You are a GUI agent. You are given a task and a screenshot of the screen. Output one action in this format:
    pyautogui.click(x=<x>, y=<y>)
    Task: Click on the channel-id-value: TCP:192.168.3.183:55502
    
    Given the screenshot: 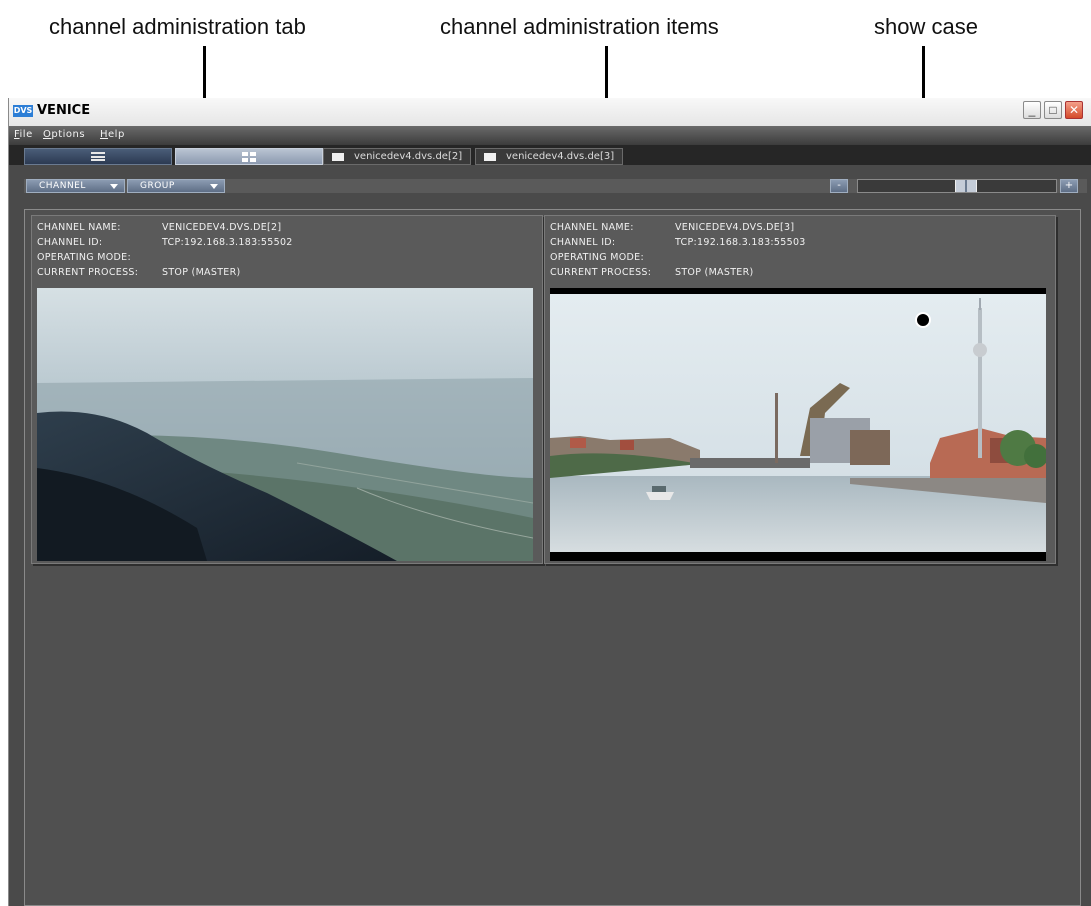 What is the action you would take?
    pyautogui.click(x=227, y=242)
    